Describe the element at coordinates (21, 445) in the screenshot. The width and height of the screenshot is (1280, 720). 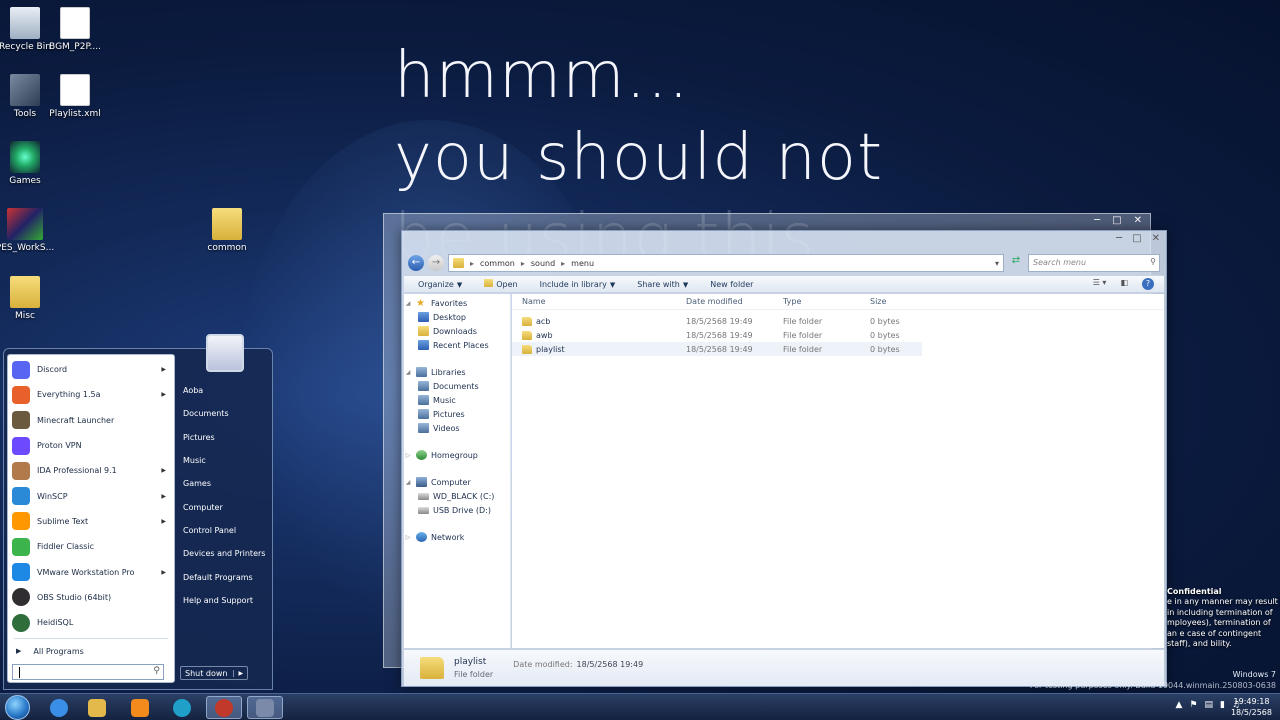
I see `proton-vpn-icon` at that location.